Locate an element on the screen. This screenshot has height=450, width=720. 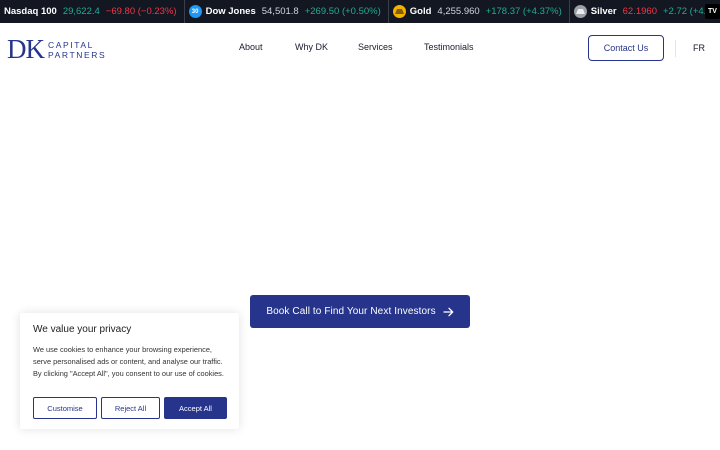
ticker-price: 62.1960 is located at coordinates (639, 11).